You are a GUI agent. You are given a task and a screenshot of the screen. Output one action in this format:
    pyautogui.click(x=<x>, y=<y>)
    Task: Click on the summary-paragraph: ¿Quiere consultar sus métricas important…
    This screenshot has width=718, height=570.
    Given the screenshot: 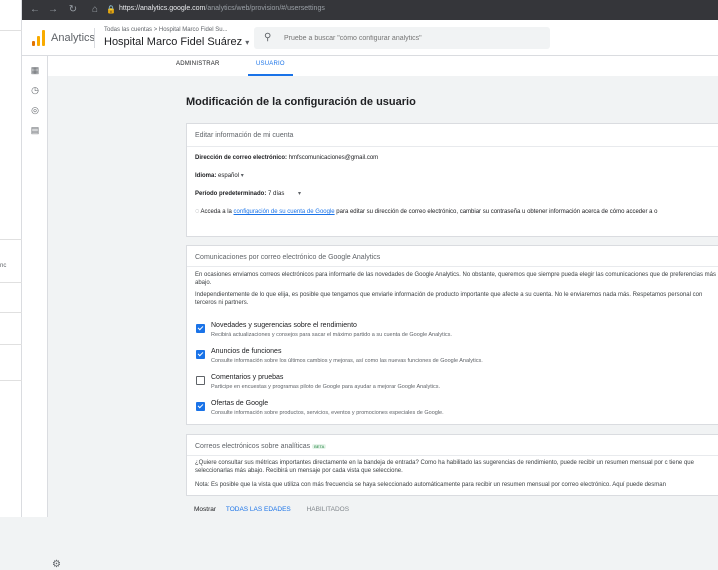 What is the action you would take?
    pyautogui.click(x=444, y=467)
    